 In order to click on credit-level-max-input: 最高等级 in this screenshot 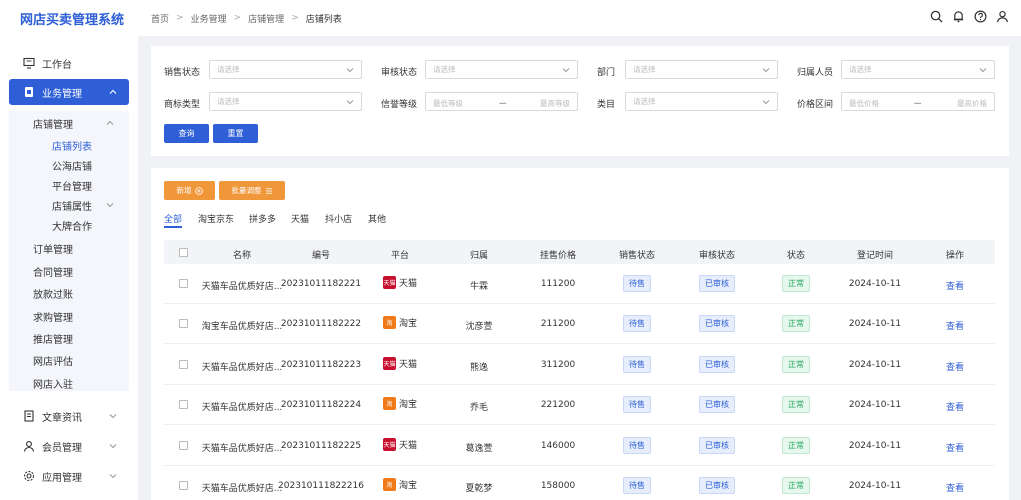, I will do `click(555, 103)`.